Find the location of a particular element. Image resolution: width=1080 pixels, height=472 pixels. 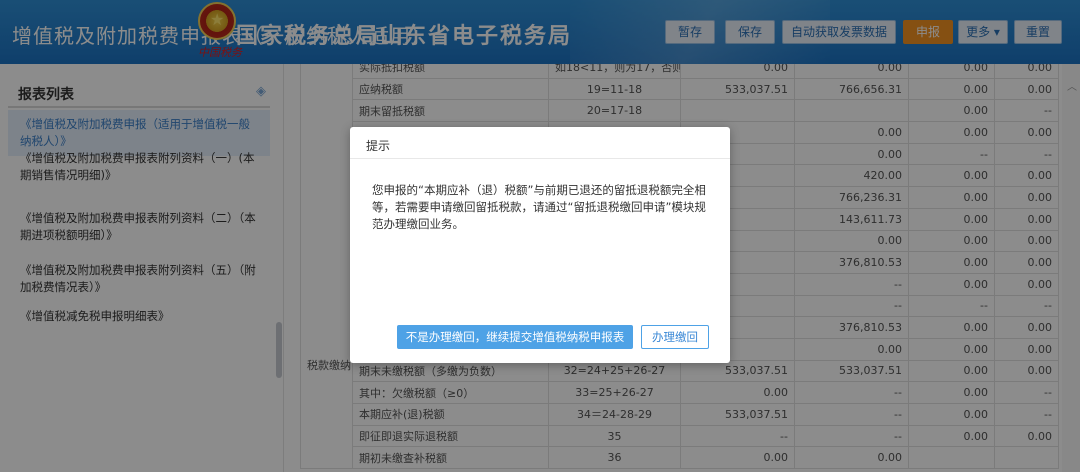

dialog-header: 提示 is located at coordinates (540, 143).